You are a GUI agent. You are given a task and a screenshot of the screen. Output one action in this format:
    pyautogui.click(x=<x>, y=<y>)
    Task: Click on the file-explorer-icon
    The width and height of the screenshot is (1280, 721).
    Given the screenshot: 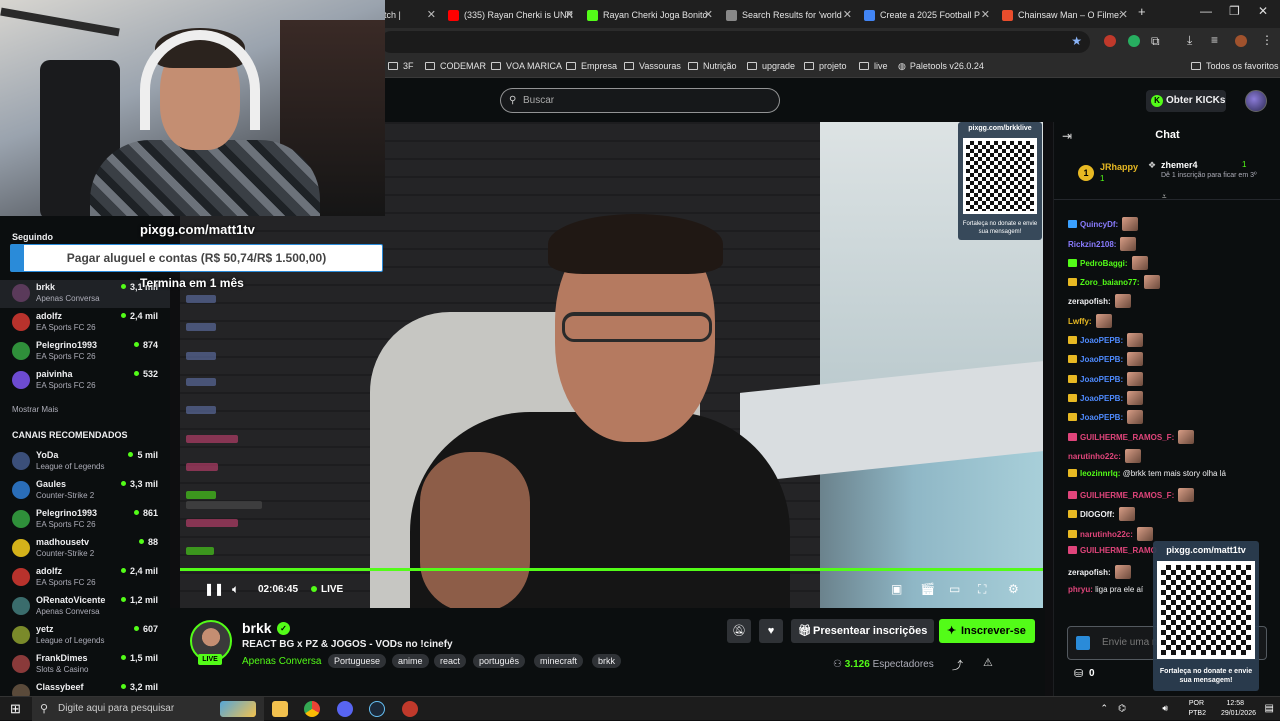 What is the action you would take?
    pyautogui.click(x=280, y=709)
    